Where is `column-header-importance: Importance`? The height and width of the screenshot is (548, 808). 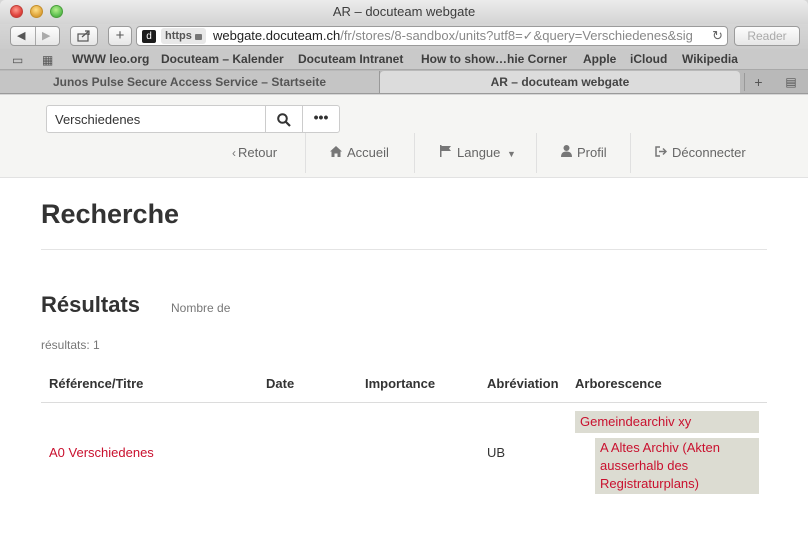
column-header-importance: Importance is located at coordinates (400, 383).